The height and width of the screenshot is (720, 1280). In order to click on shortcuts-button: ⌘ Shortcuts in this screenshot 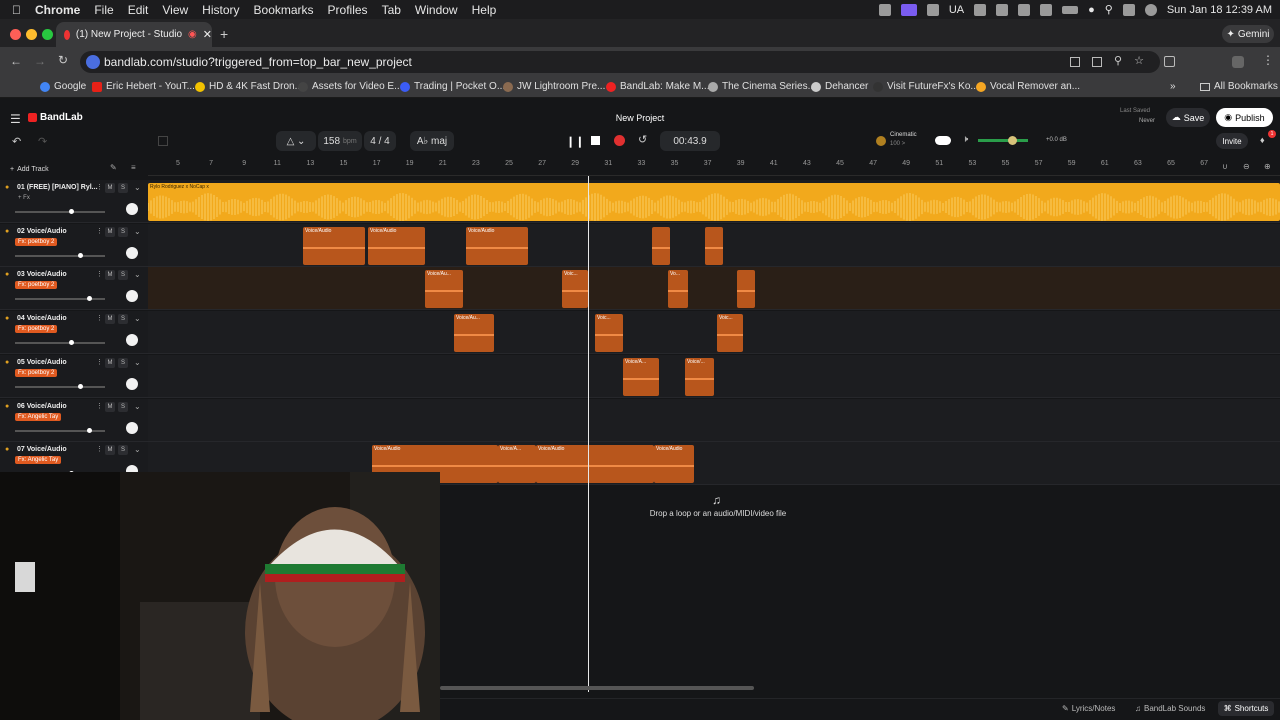, I will do `click(1246, 708)`.